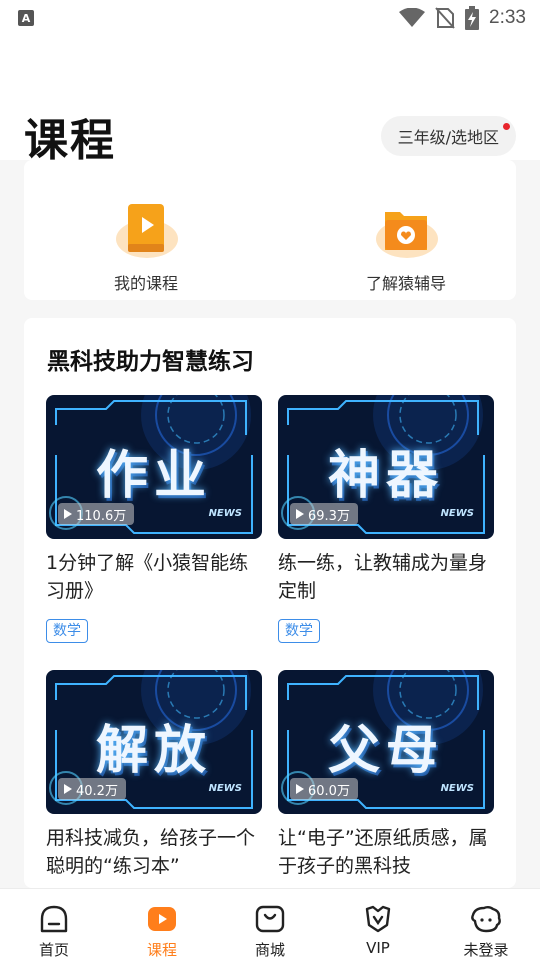 The width and height of the screenshot is (540, 960). Describe the element at coordinates (385, 476) in the screenshot. I see `thumbnail-title: 神器` at that location.